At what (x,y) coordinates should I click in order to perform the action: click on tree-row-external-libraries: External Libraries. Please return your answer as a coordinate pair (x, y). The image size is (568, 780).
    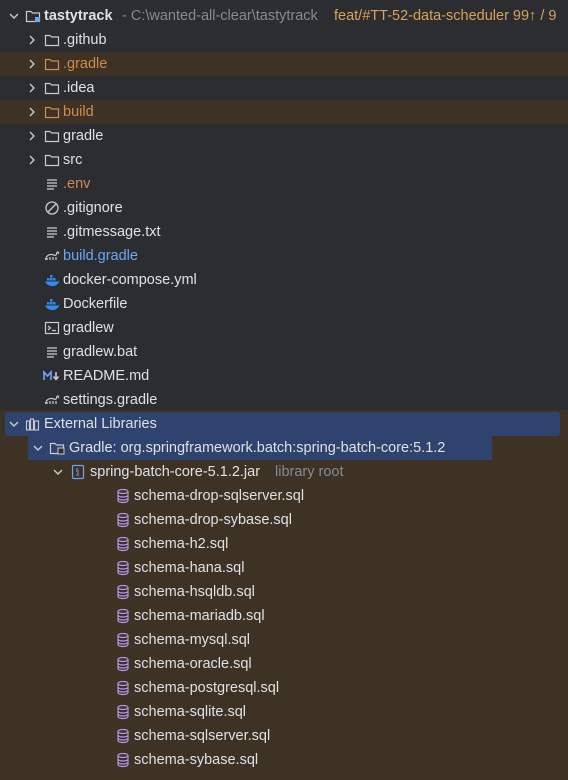
    Looking at the image, I should click on (282, 424).